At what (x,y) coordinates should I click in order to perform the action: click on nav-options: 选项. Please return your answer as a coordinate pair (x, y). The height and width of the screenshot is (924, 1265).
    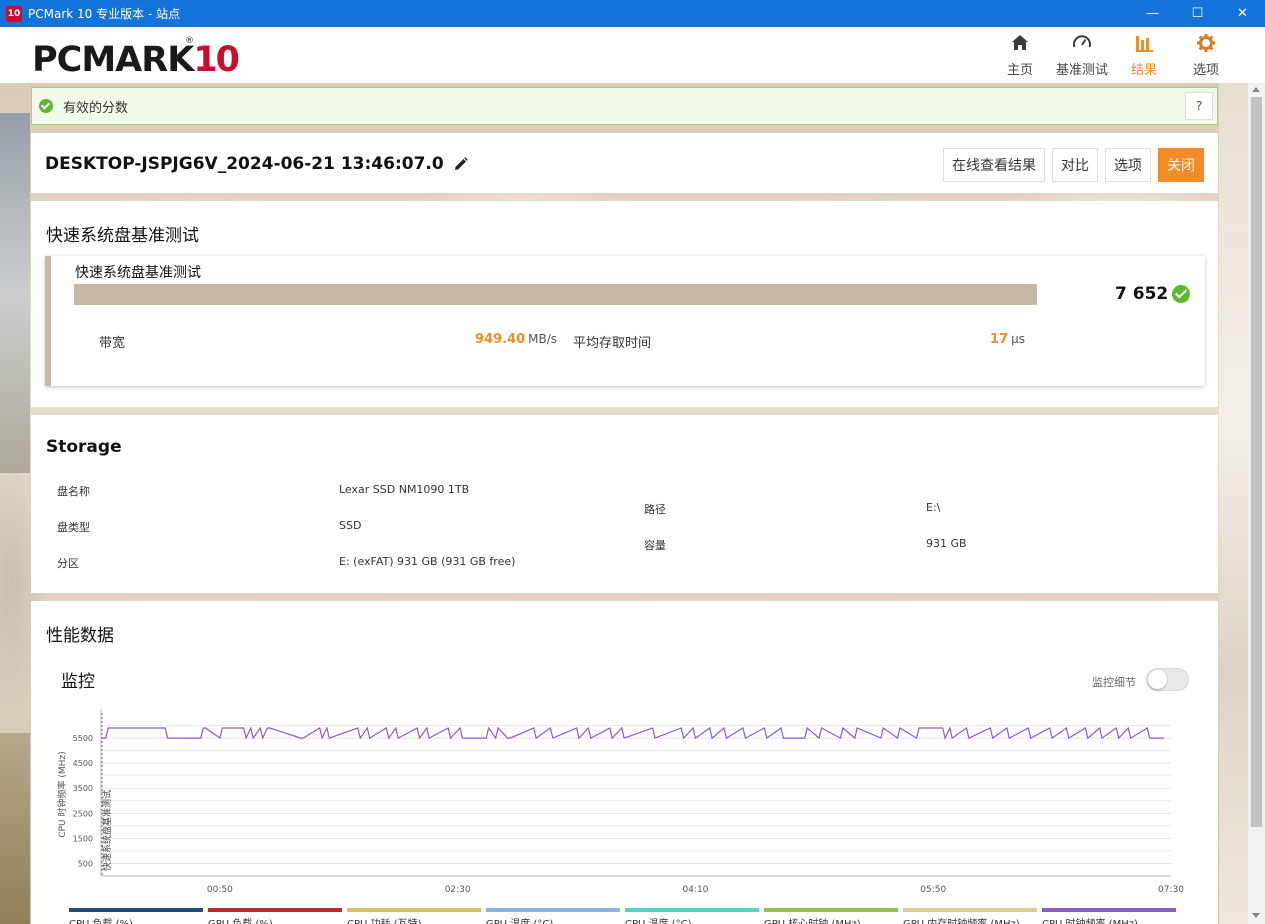
    Looking at the image, I should click on (1206, 55).